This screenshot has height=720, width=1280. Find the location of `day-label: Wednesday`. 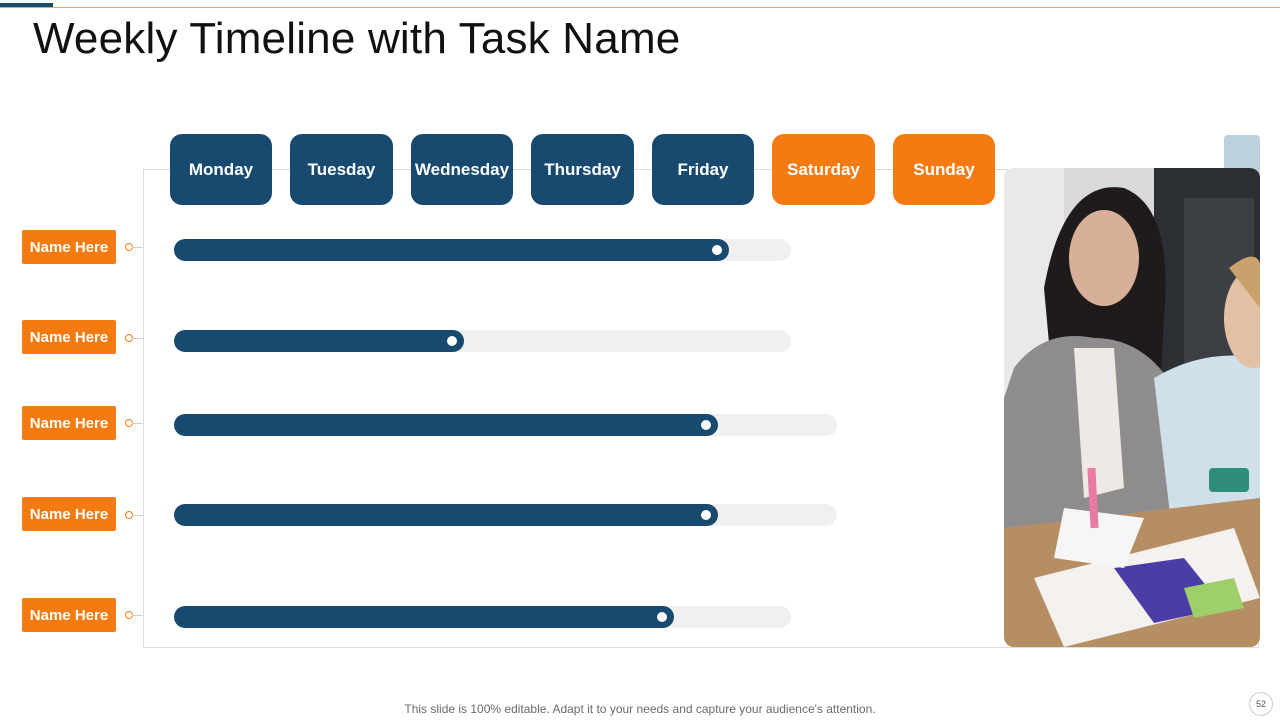

day-label: Wednesday is located at coordinates (462, 169).